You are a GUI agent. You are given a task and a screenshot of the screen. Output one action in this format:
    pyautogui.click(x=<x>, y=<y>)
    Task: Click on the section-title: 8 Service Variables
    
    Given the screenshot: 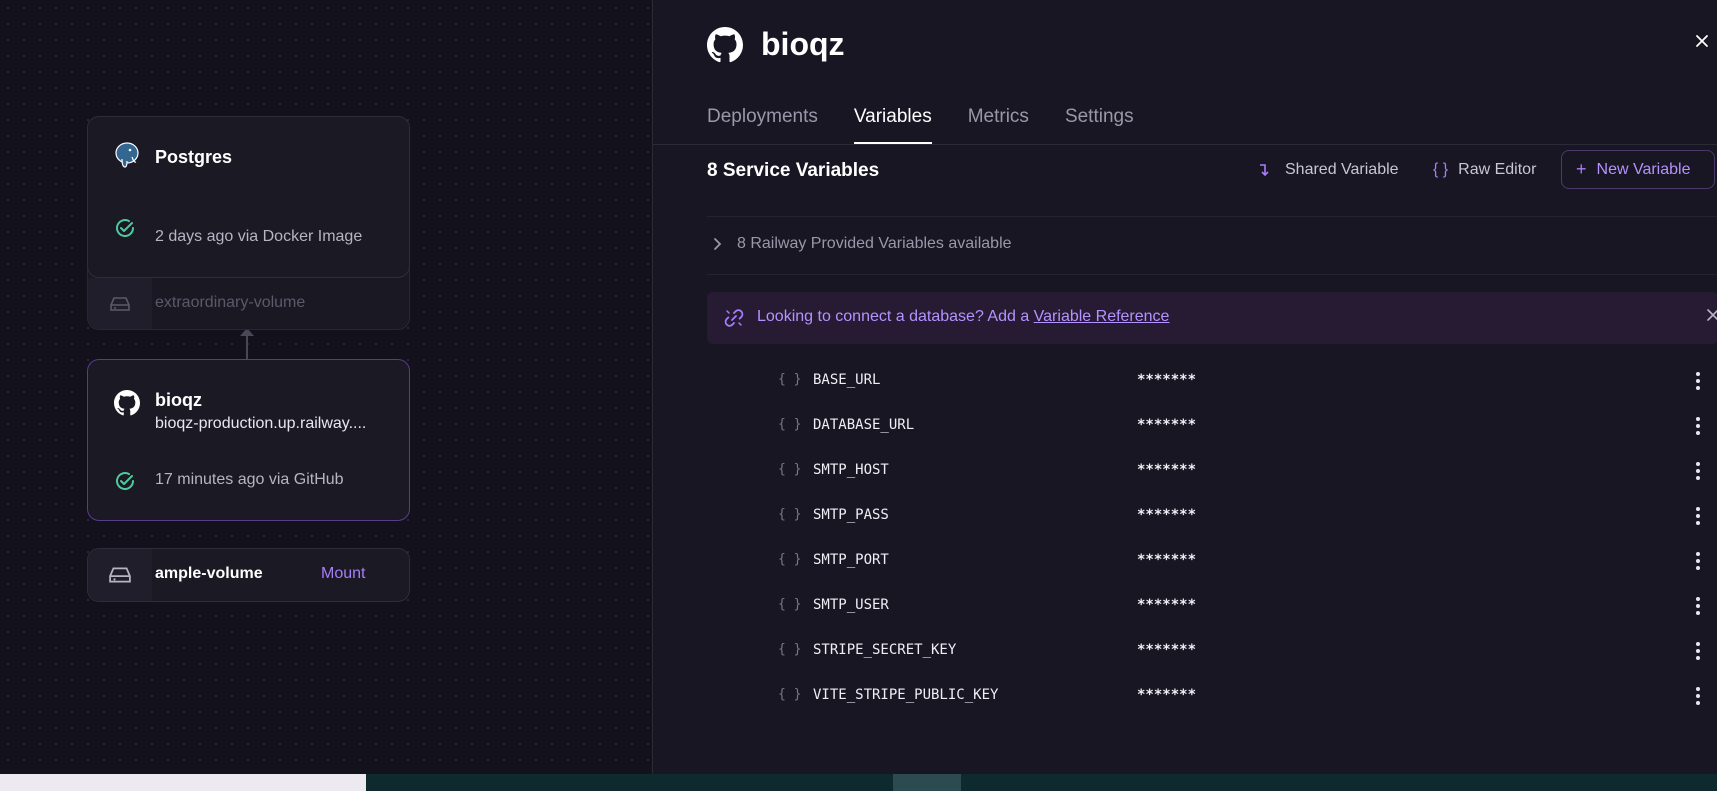 What is the action you would take?
    pyautogui.click(x=793, y=170)
    